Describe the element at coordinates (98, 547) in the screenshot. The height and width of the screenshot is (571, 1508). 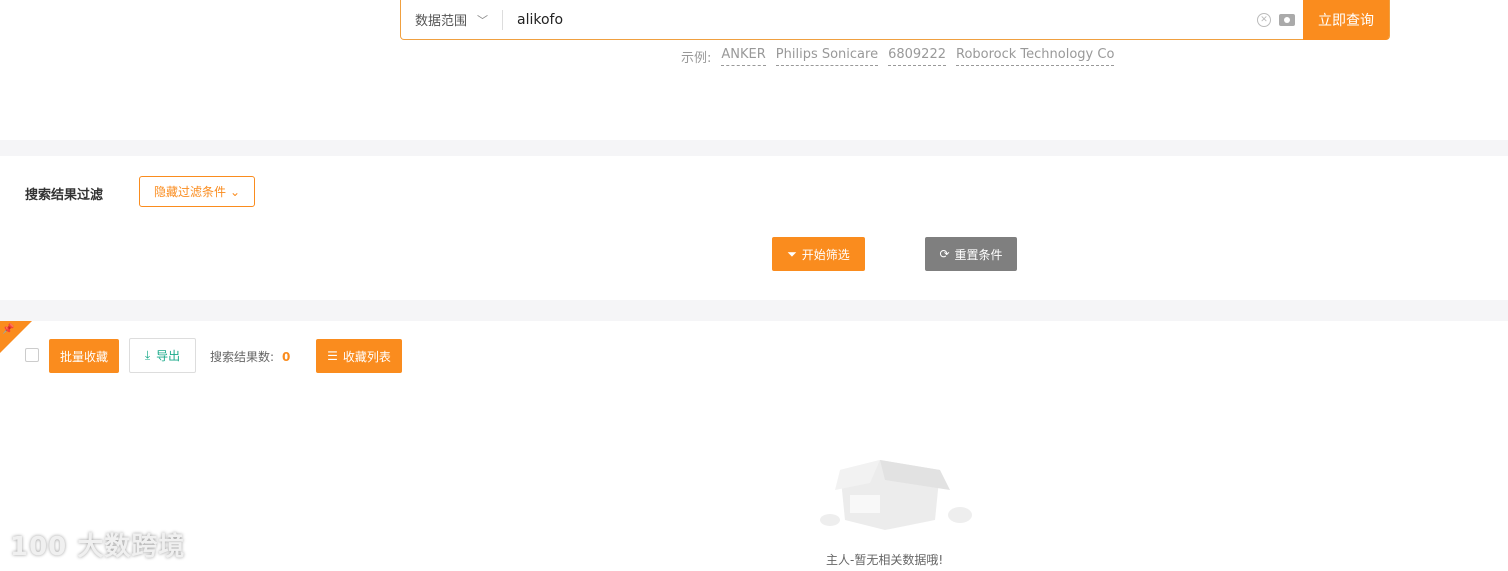
I see `watermark-logo: 100 大数跨境` at that location.